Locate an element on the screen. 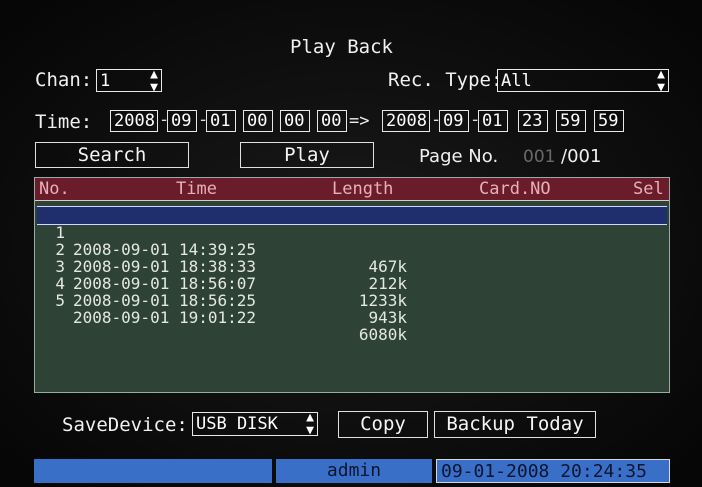  end-minute-field: 59 is located at coordinates (571, 121).